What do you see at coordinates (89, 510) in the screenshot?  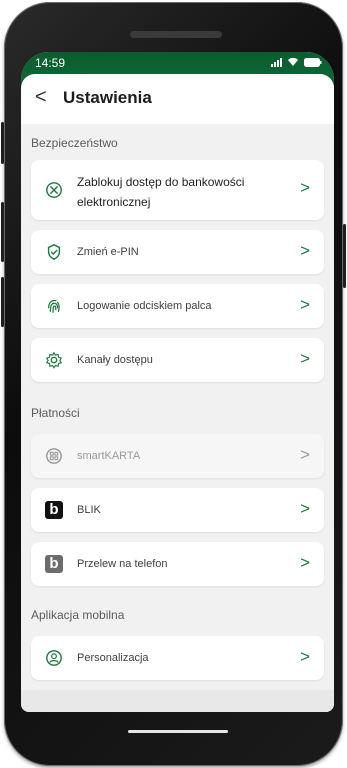 I see `blik-label: BLIK` at bounding box center [89, 510].